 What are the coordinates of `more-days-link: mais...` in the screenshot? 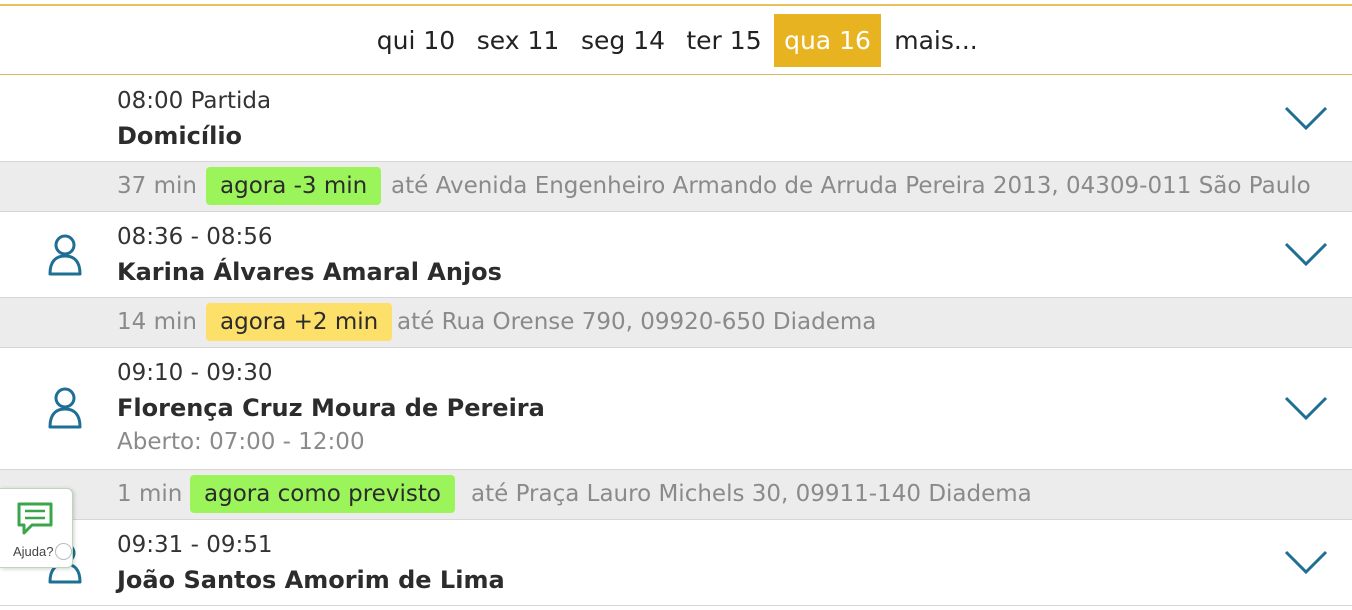 It's located at (936, 40).